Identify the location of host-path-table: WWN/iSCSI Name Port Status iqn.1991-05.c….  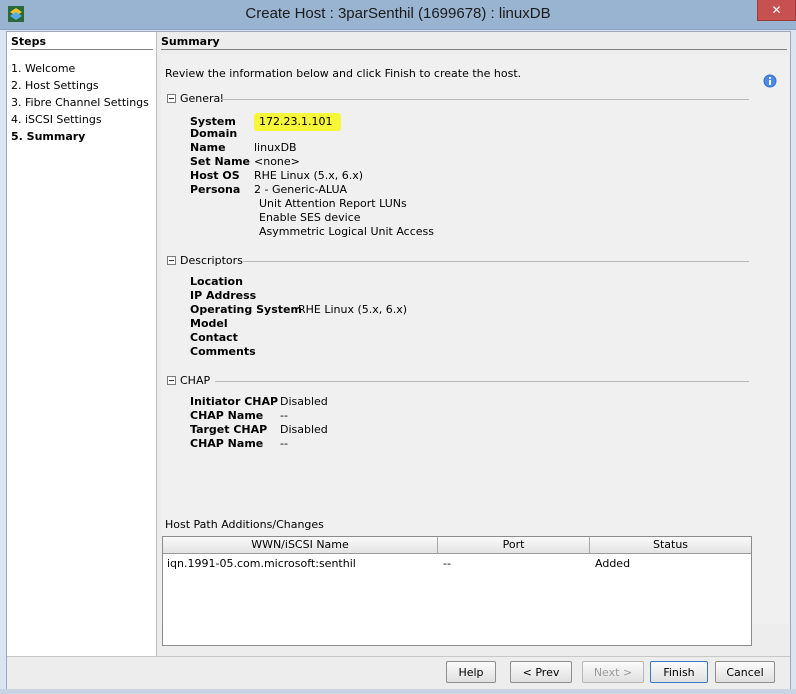
(457, 591).